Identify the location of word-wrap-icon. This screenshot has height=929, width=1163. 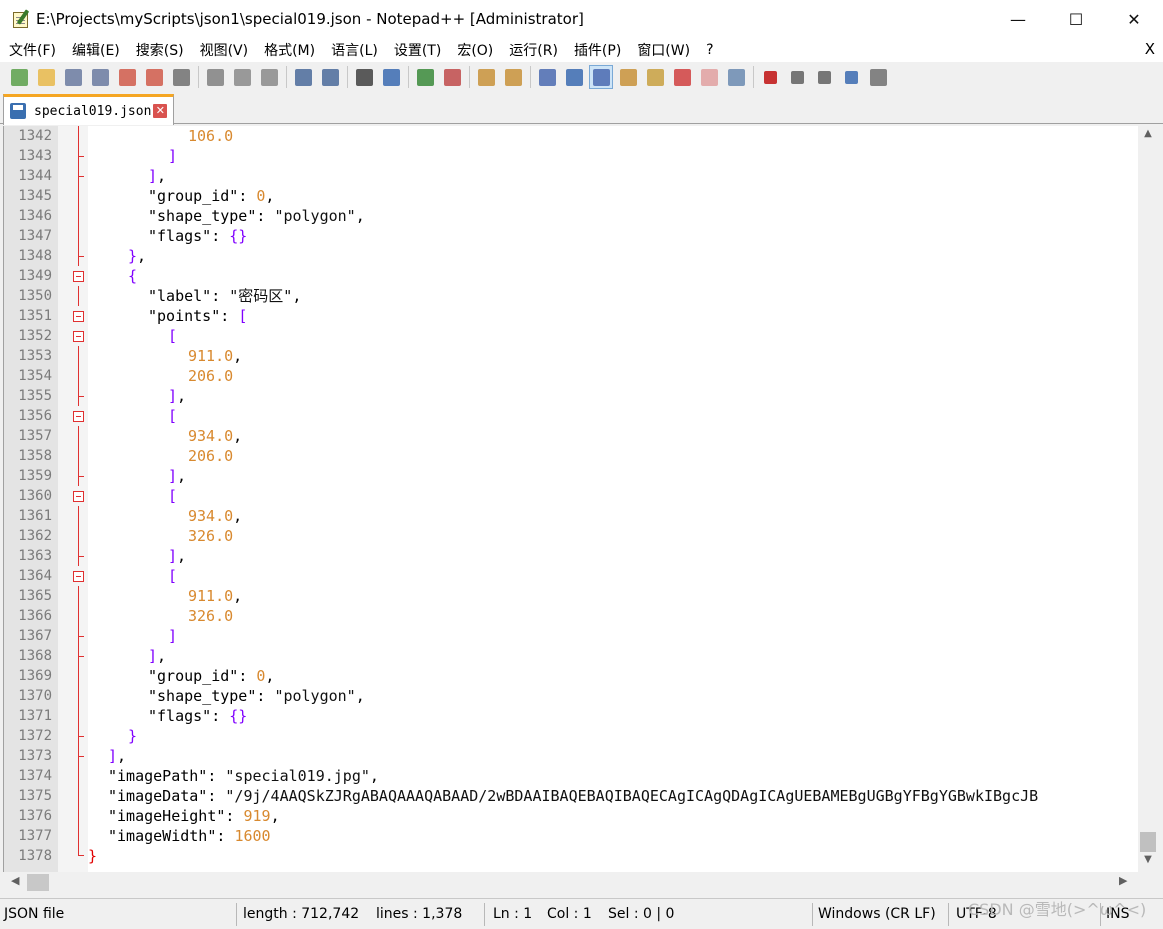
(547, 77).